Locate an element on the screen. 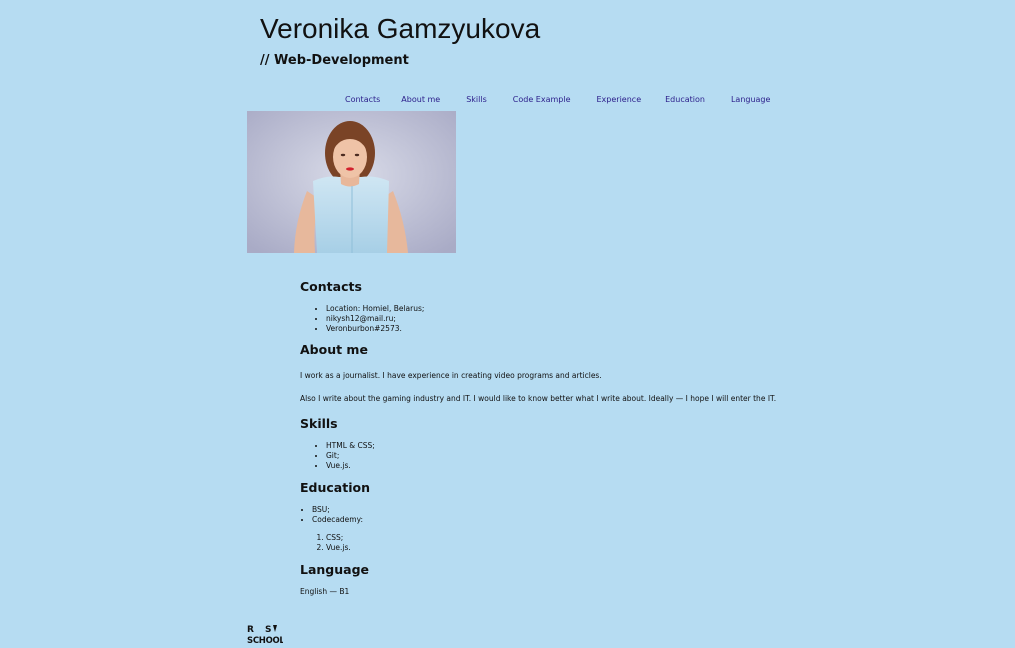  courses-list: CSS; Vue.js. is located at coordinates (332, 543).